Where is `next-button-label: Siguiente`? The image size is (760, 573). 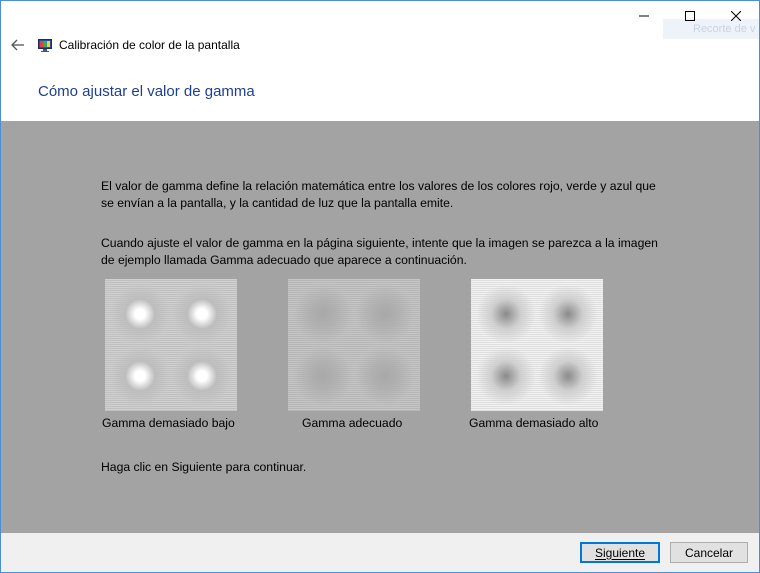 next-button-label: Siguiente is located at coordinates (620, 552).